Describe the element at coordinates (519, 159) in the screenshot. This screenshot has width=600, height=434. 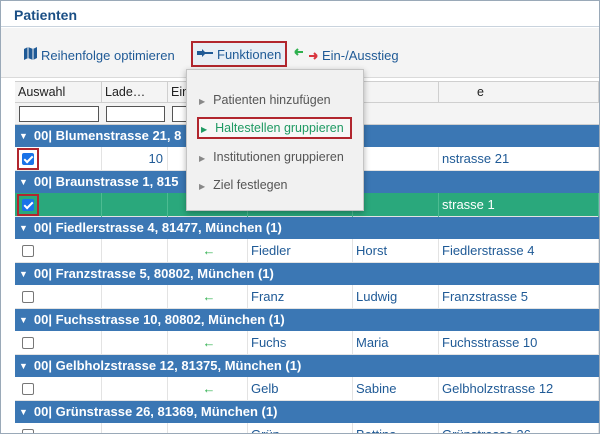
I see `street-cell: nstrasse 21` at that location.